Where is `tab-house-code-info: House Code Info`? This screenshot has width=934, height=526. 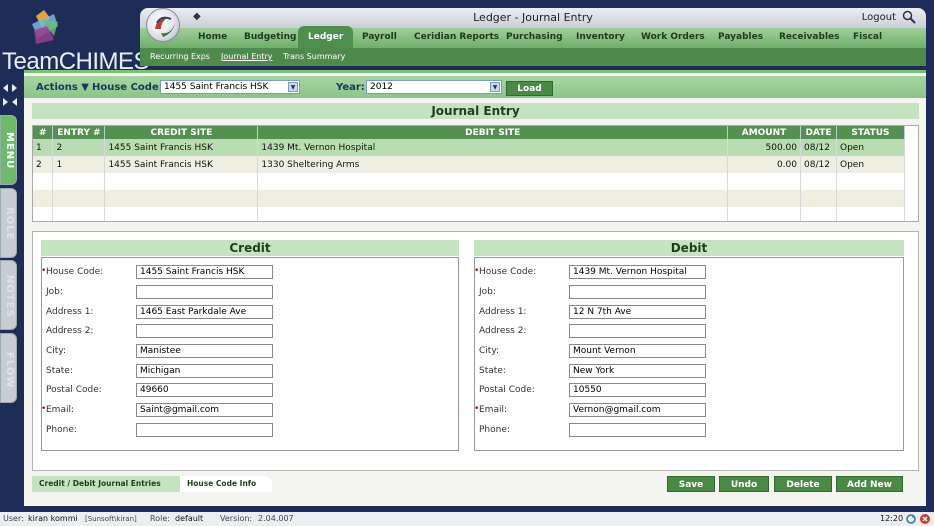
tab-house-code-info: House Code Info is located at coordinates (226, 484).